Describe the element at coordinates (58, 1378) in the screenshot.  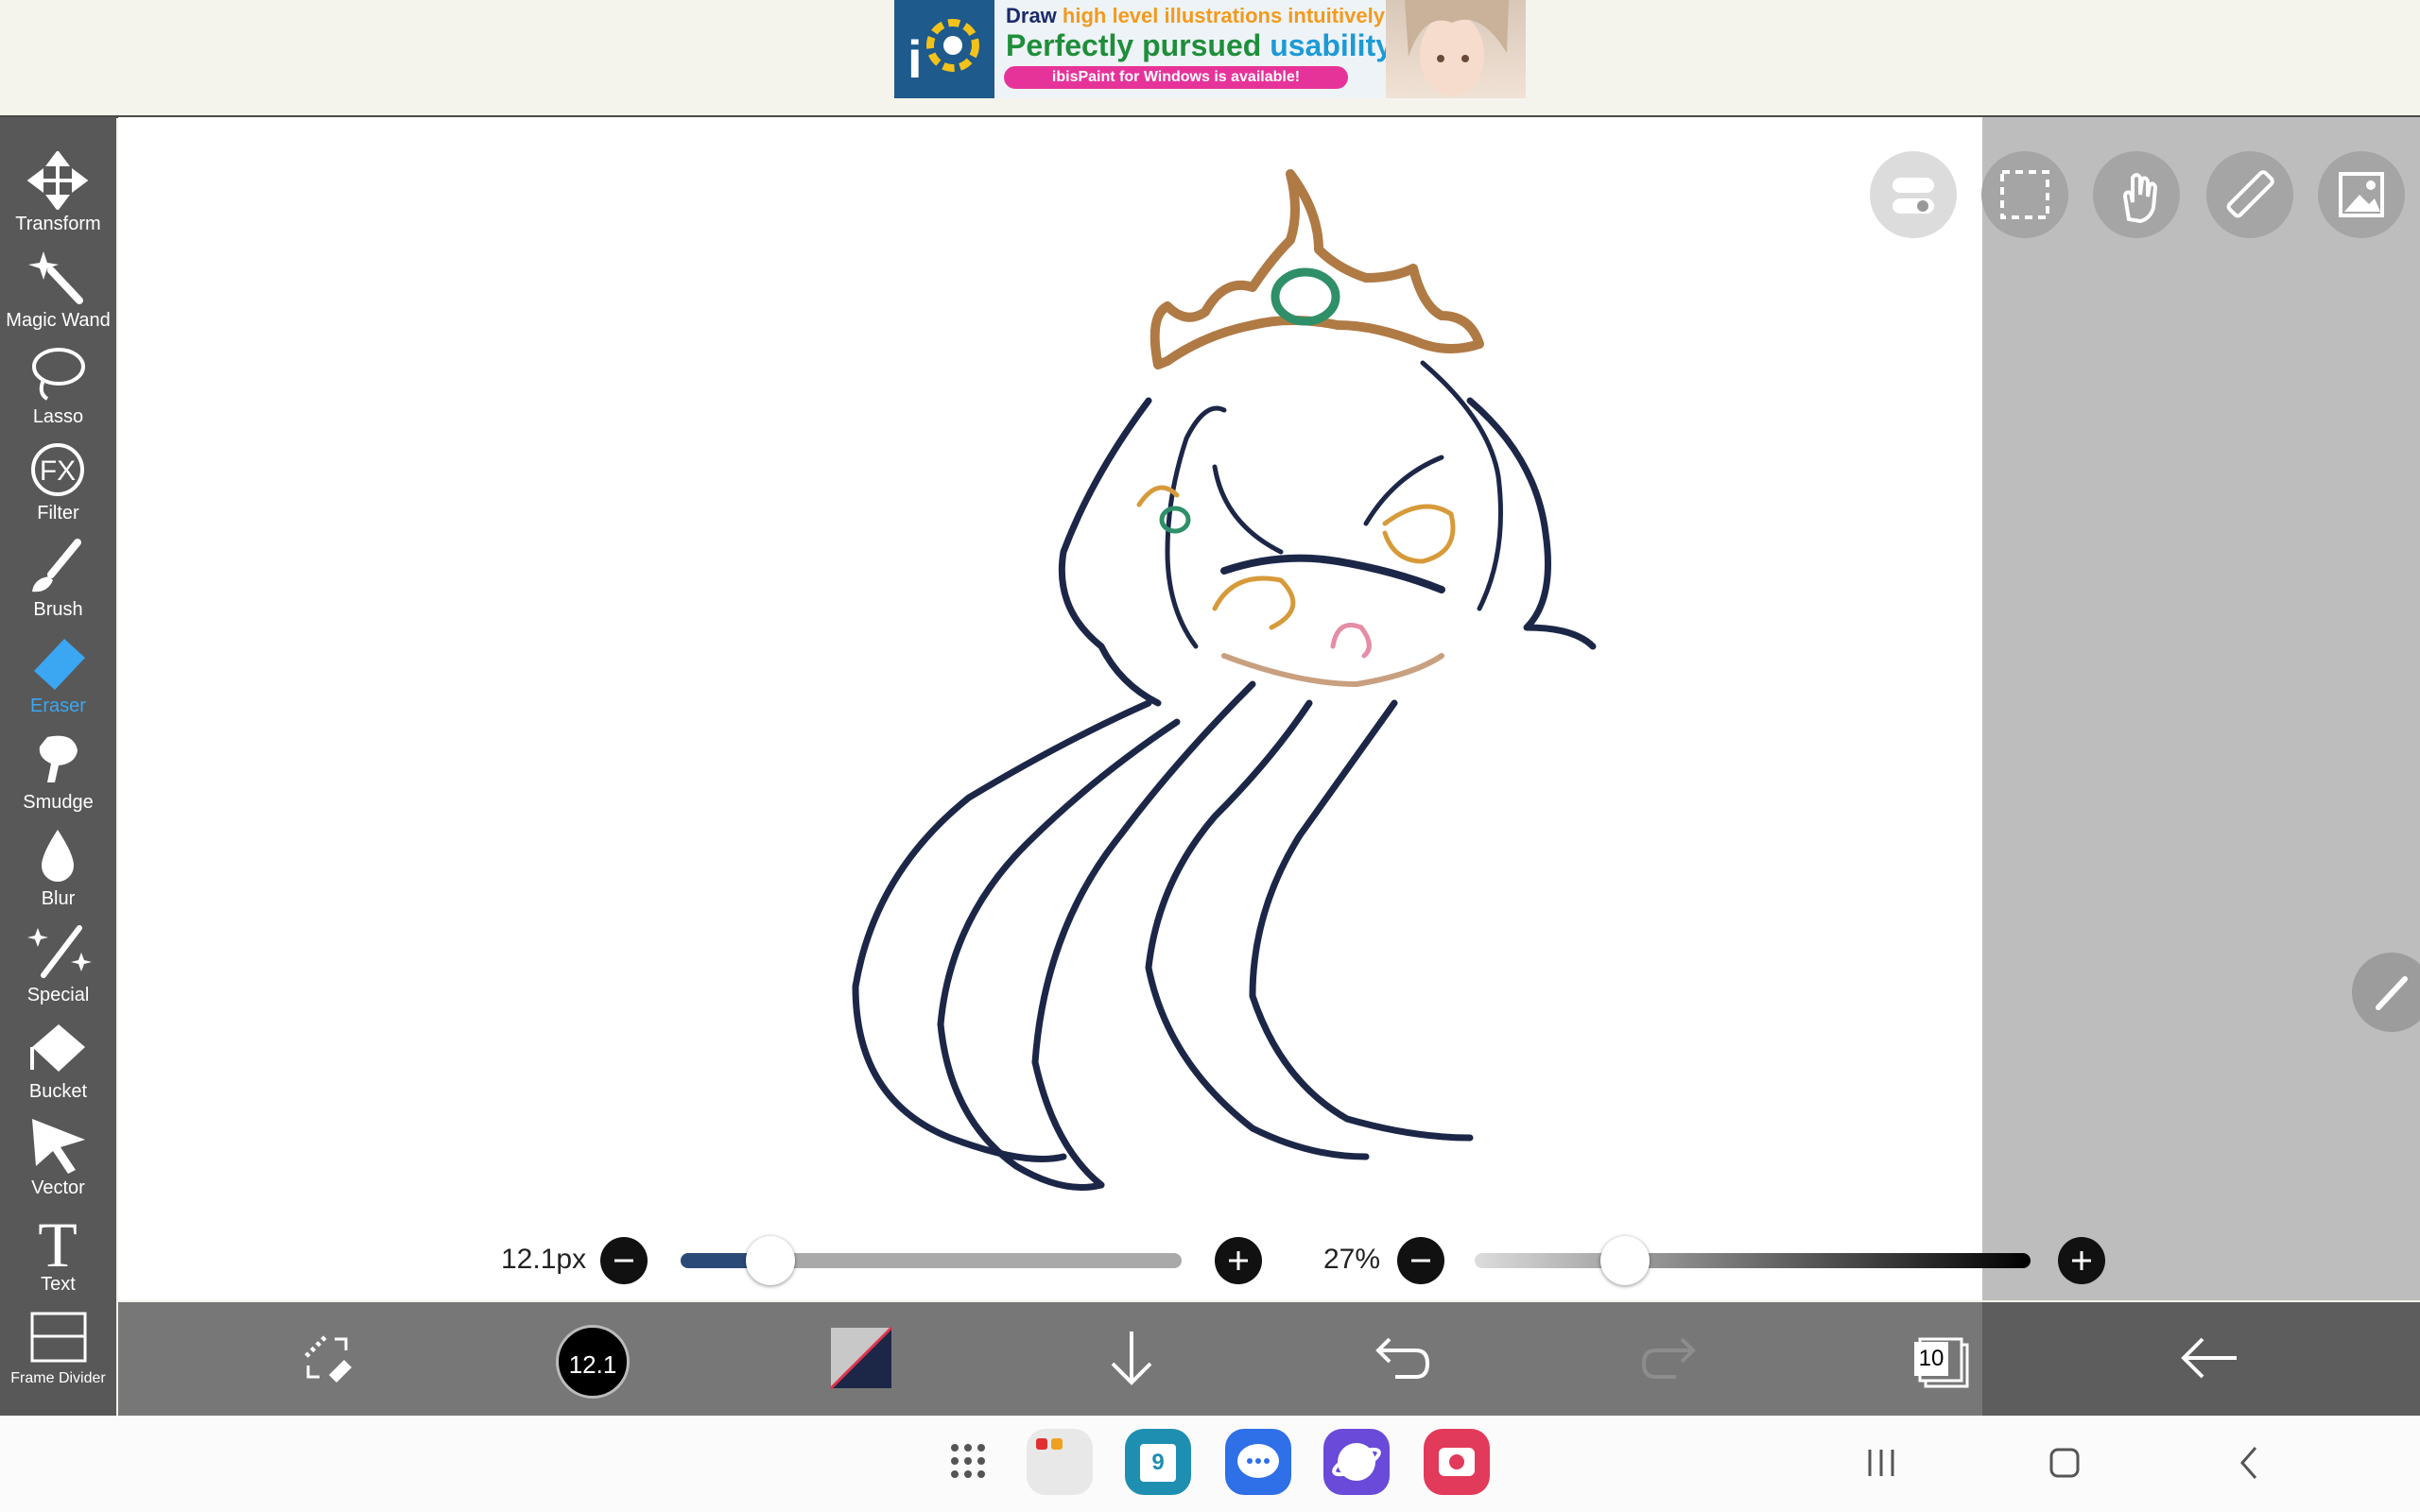
I see `tool-label: Frame Divider` at that location.